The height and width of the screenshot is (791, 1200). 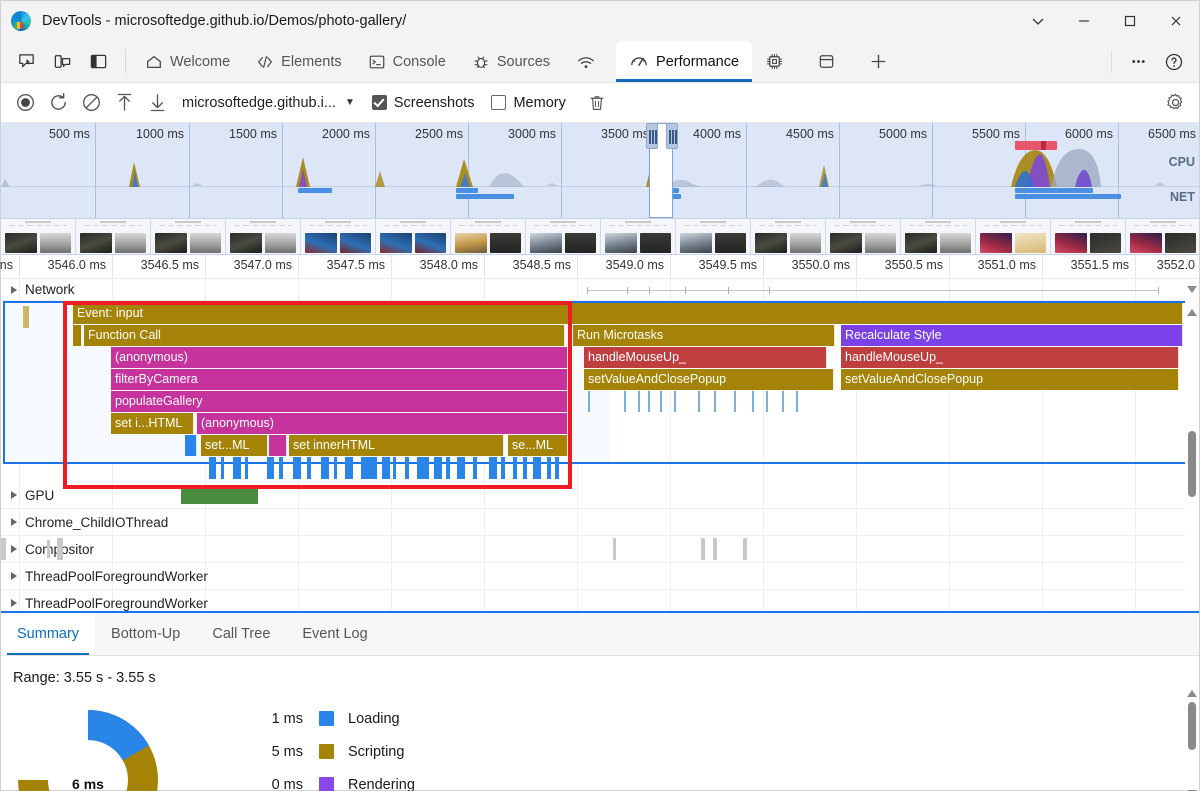 What do you see at coordinates (396, 445) in the screenshot?
I see `flame-bar-set-inner-html: set innerHTML` at bounding box center [396, 445].